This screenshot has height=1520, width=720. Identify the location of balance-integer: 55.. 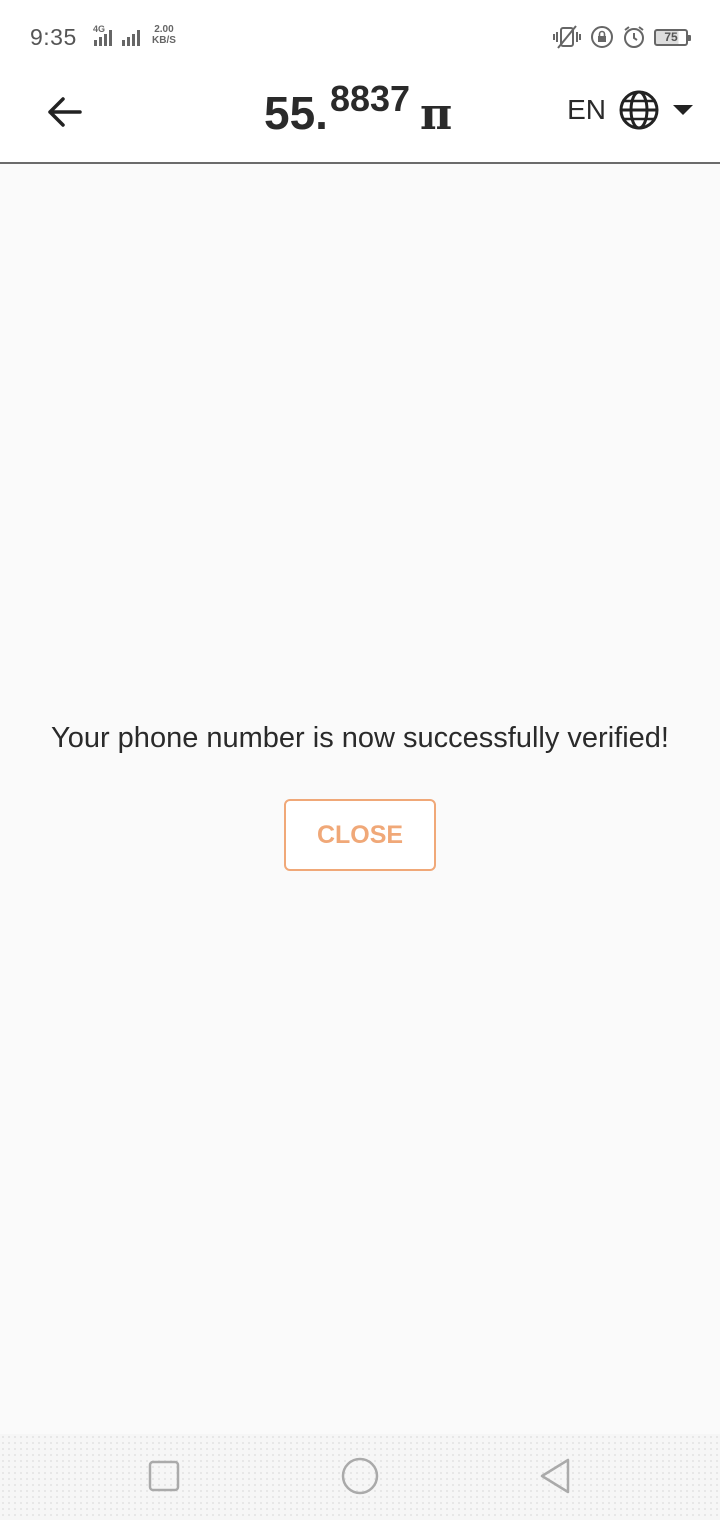
(296, 113).